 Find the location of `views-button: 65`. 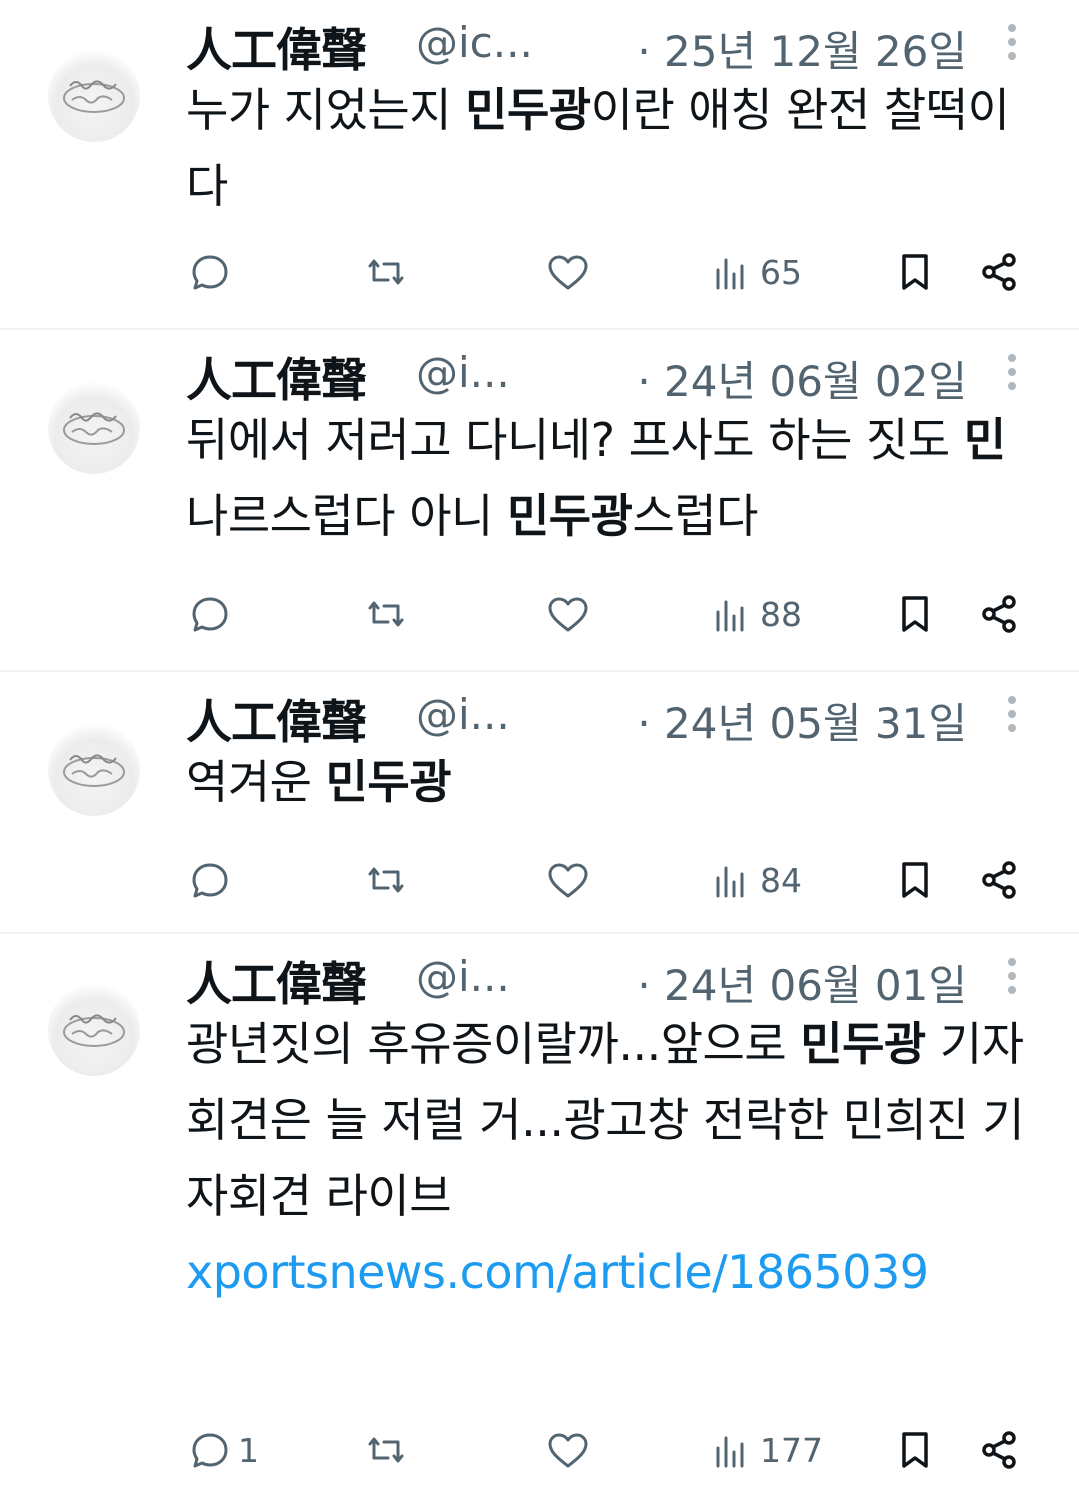

views-button: 65 is located at coordinates (755, 272).